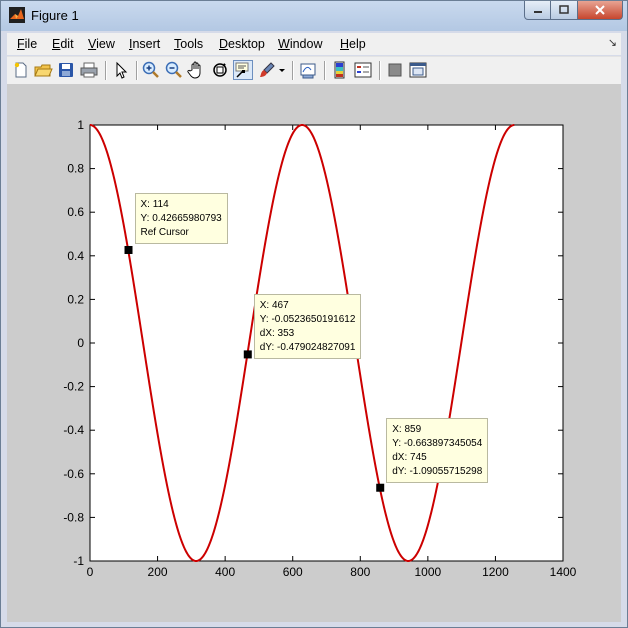 Image resolution: width=628 pixels, height=628 pixels. Describe the element at coordinates (121, 70) in the screenshot. I see `edit-plot-arrow-icon` at that location.